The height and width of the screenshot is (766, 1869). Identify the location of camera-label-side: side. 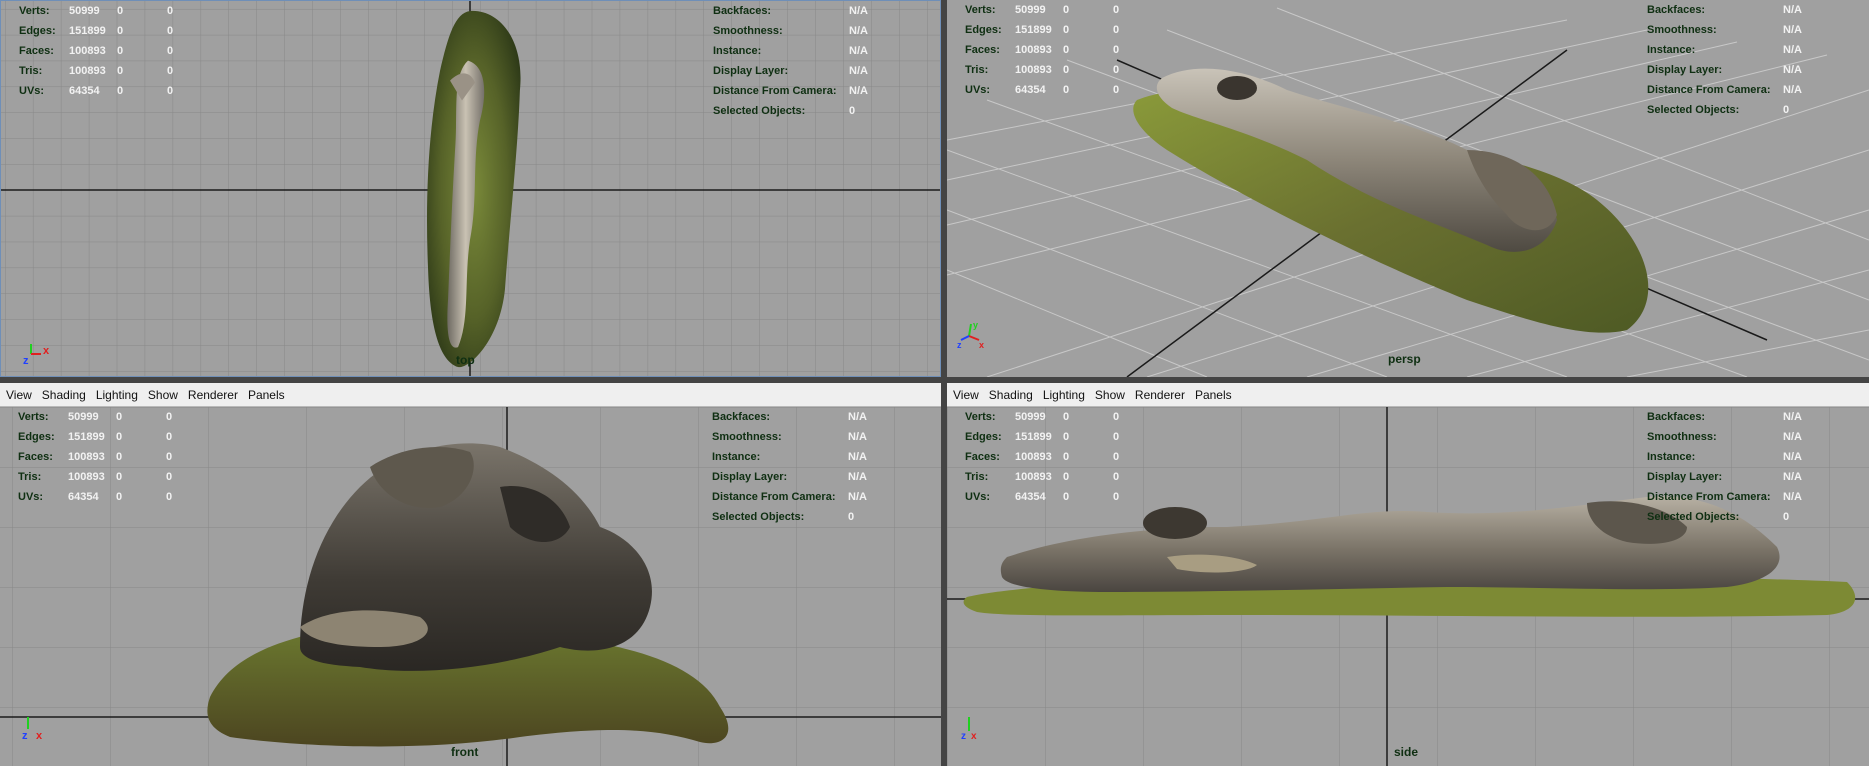
(1406, 752).